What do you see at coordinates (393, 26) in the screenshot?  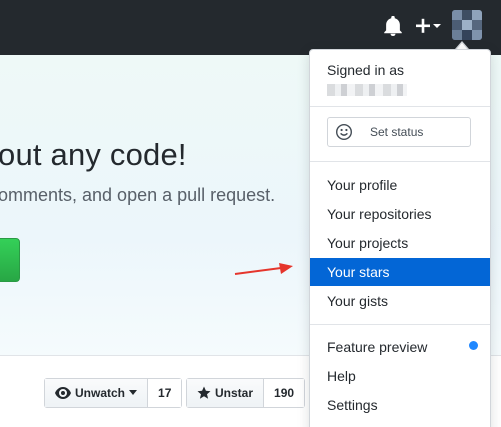 I see `bell-icon` at bounding box center [393, 26].